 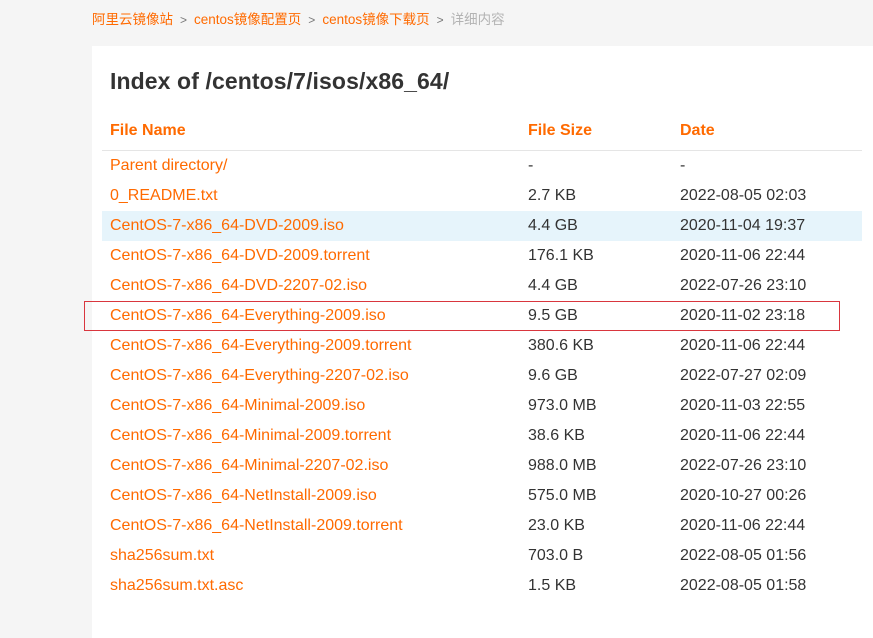 What do you see at coordinates (249, 466) in the screenshot?
I see `file-link: CentOS-7-x86_64-Minimal-2207-02.iso` at bounding box center [249, 466].